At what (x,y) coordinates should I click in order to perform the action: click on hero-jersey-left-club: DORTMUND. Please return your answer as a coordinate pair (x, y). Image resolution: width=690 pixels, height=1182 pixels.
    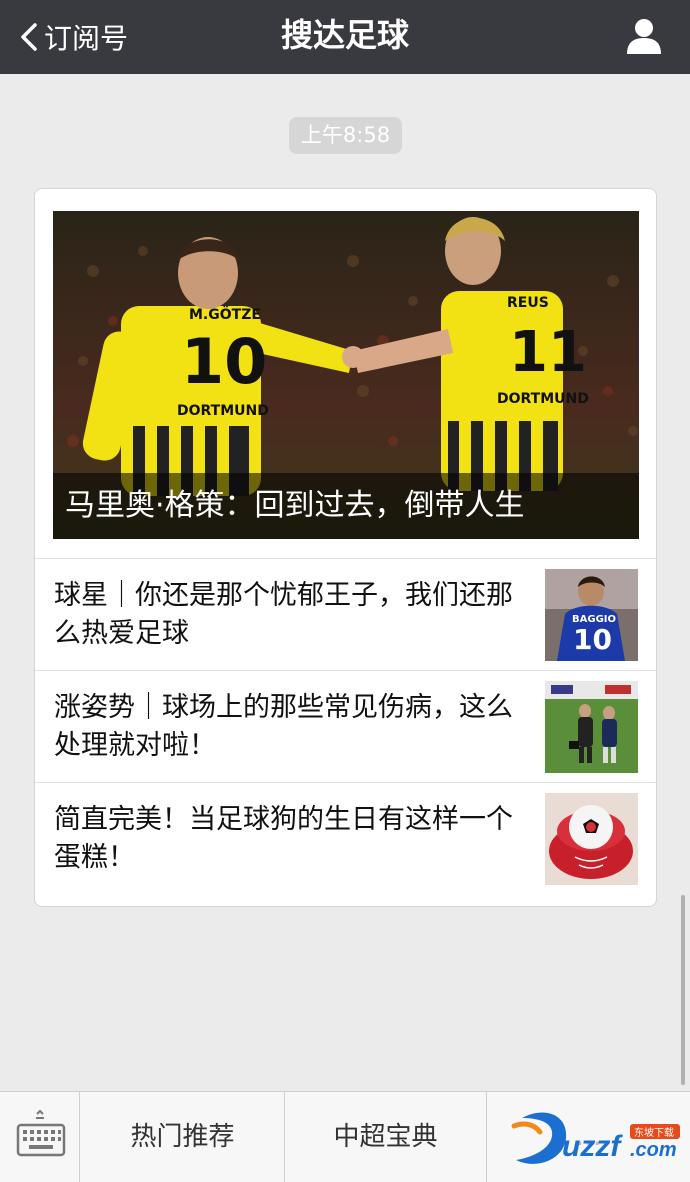
    Looking at the image, I should click on (223, 411).